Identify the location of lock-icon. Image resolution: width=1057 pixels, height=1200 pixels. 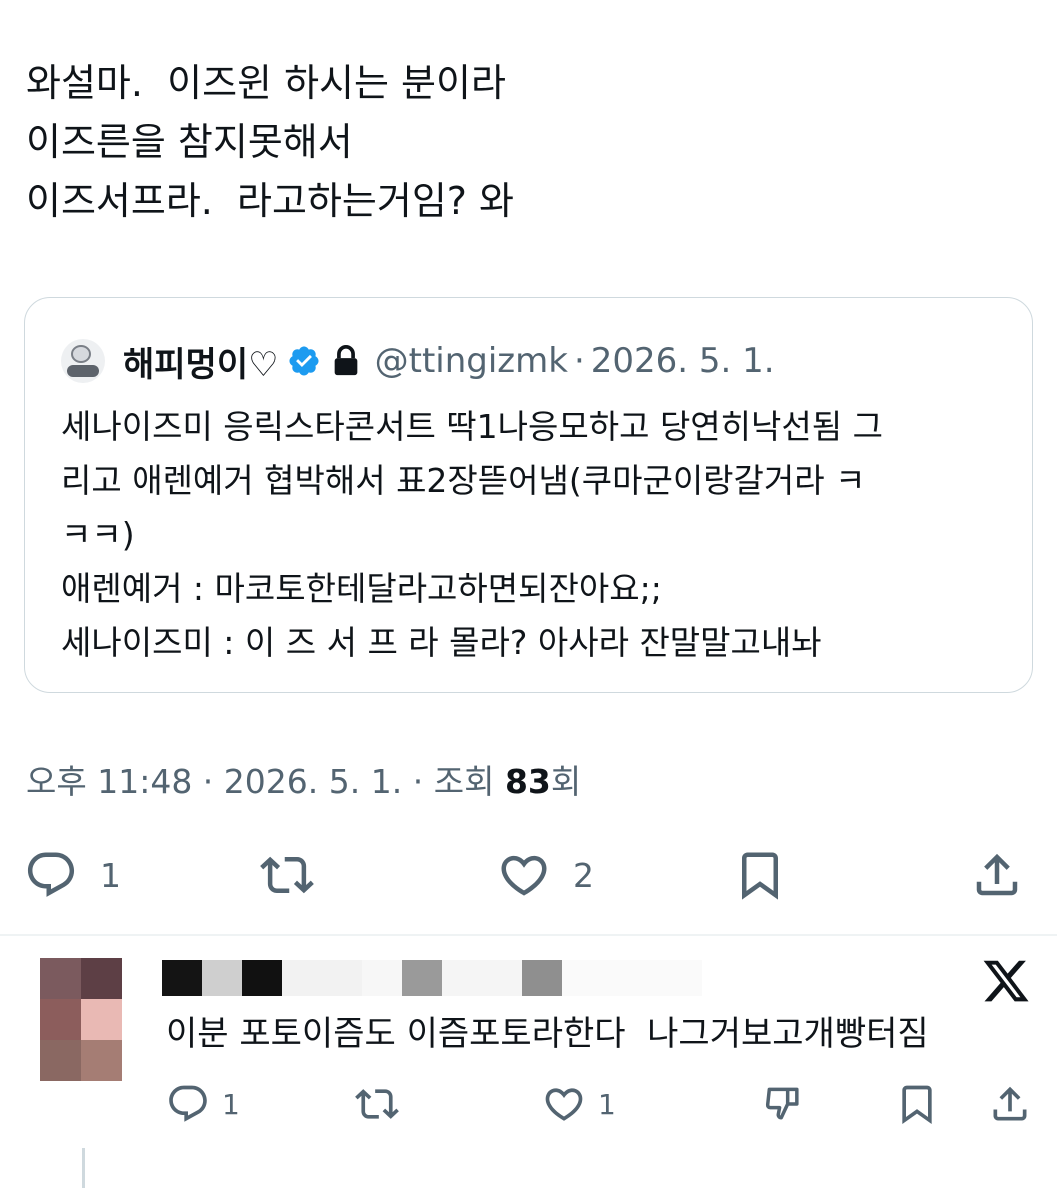
(345, 360).